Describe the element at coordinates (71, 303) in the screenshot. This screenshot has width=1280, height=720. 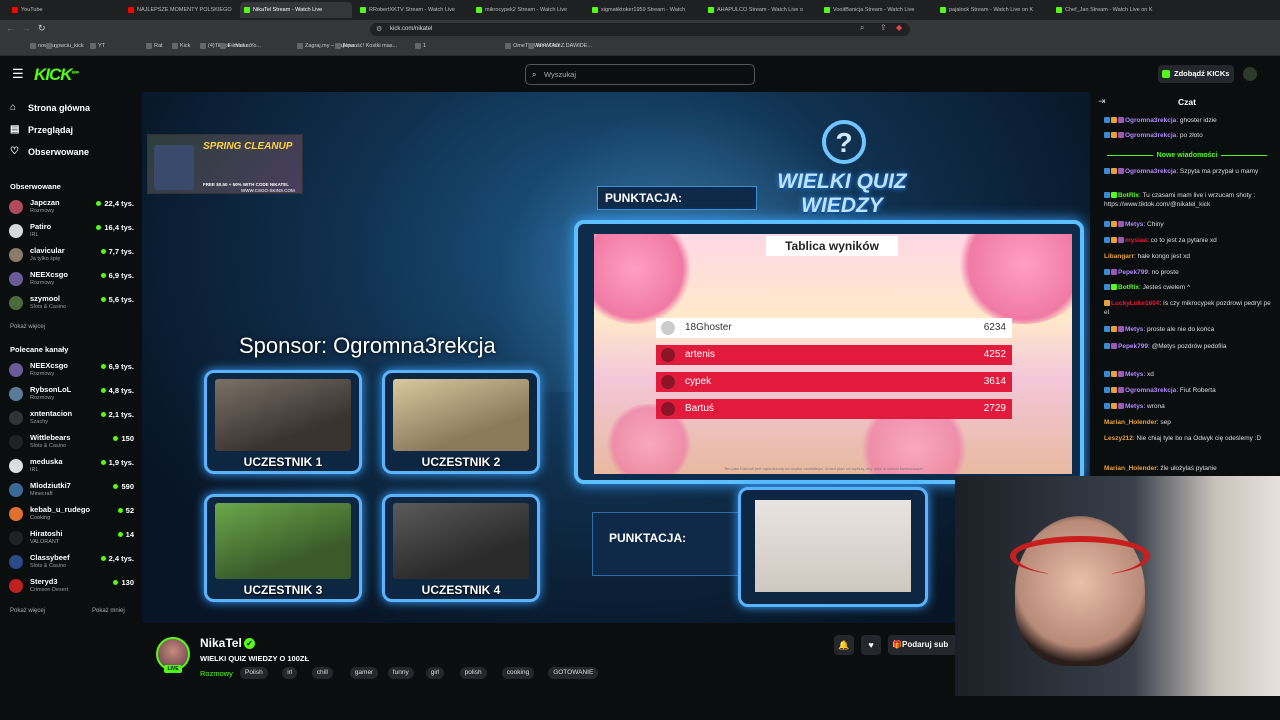
I see `sidebar-channel: szymool Slots & Casino 5,6 tys.` at that location.